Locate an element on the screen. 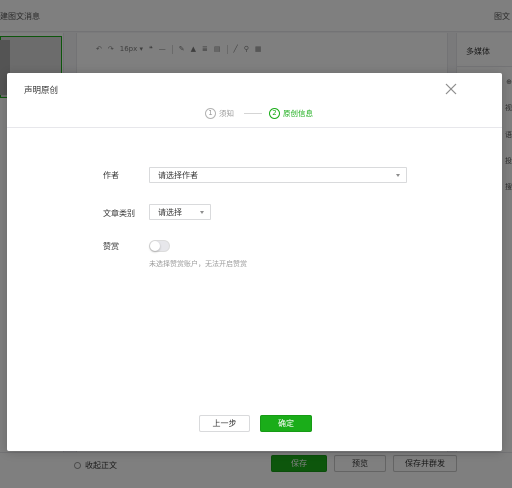 Image resolution: width=512 pixels, height=488 pixels. reward-toggle is located at coordinates (159, 246).